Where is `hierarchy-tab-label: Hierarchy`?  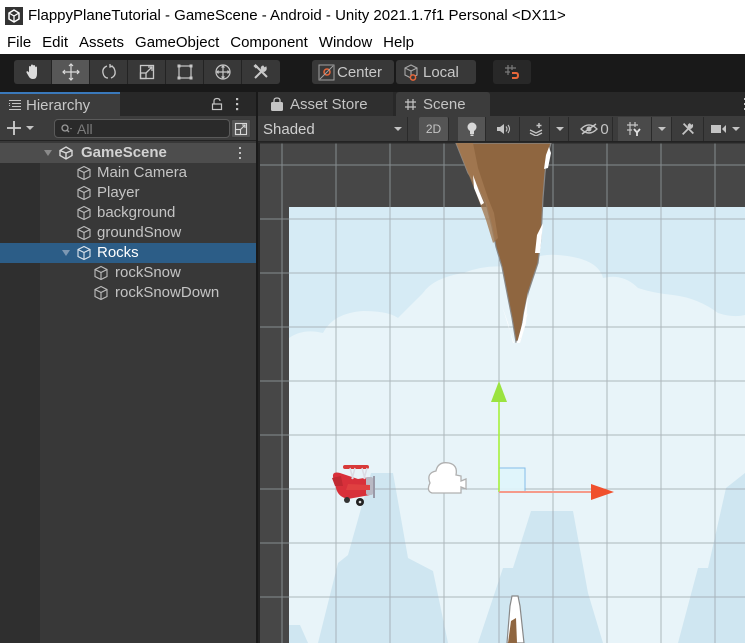
hierarchy-tab-label: Hierarchy is located at coordinates (58, 105).